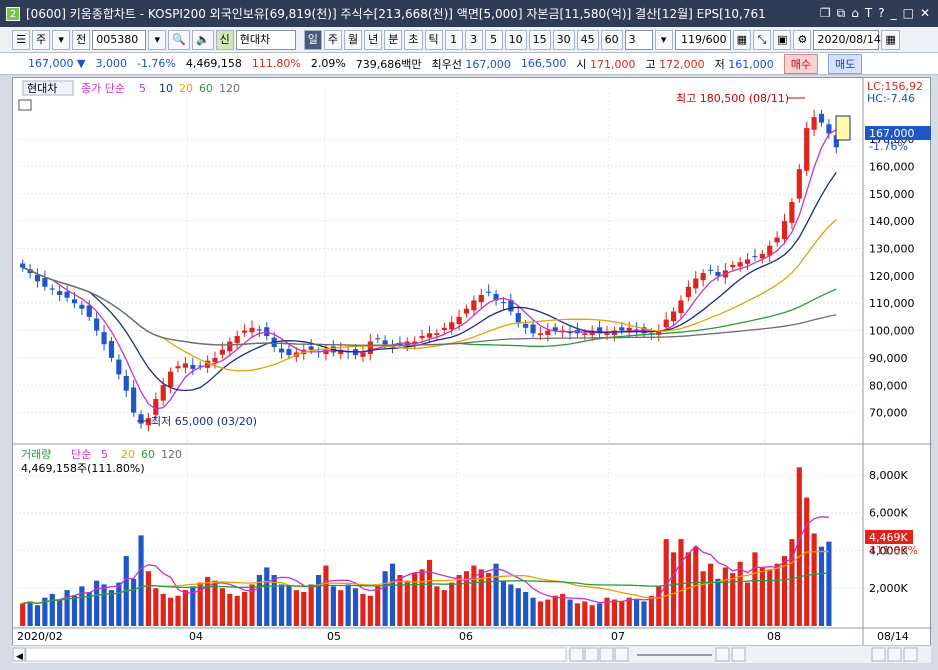  Describe the element at coordinates (25, 105) in the screenshot. I see `table-icon` at that location.